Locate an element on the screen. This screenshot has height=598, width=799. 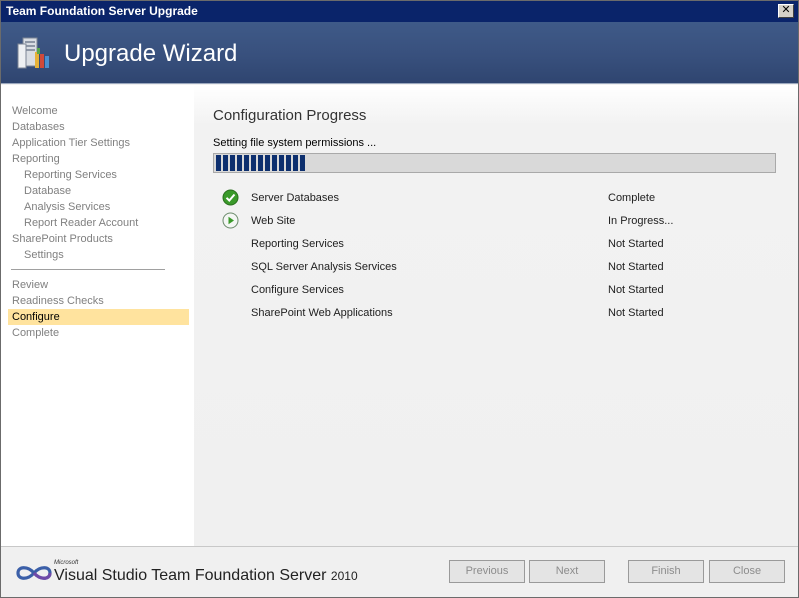
task-name: SQL Server Analysis Services is located at coordinates (324, 267).